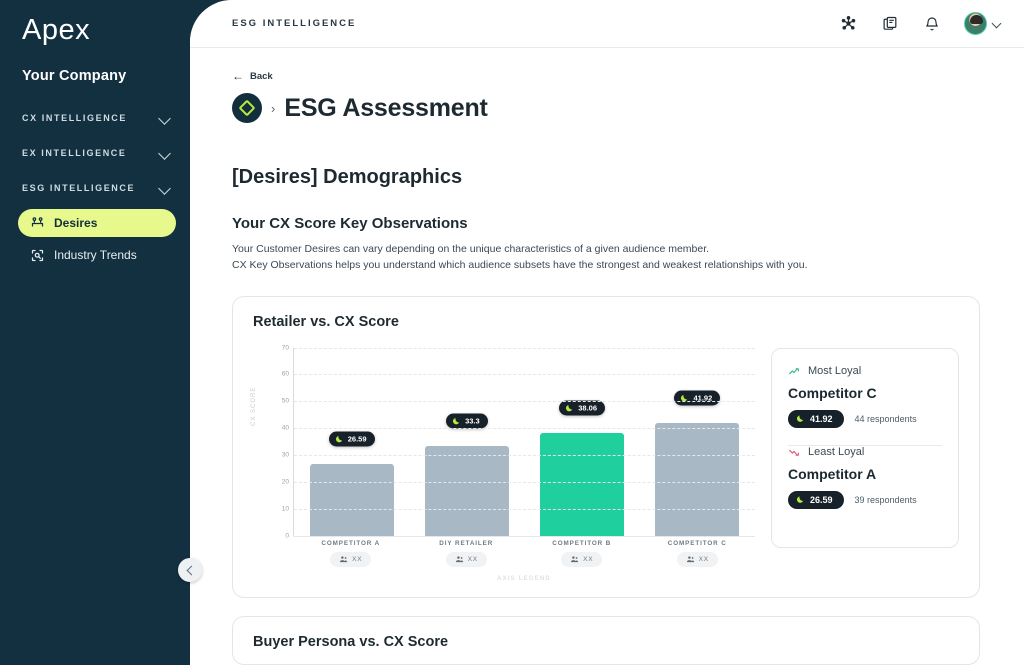 This screenshot has width=1024, height=665. I want to click on axis-legend: AXIS LEGEND, so click(524, 578).